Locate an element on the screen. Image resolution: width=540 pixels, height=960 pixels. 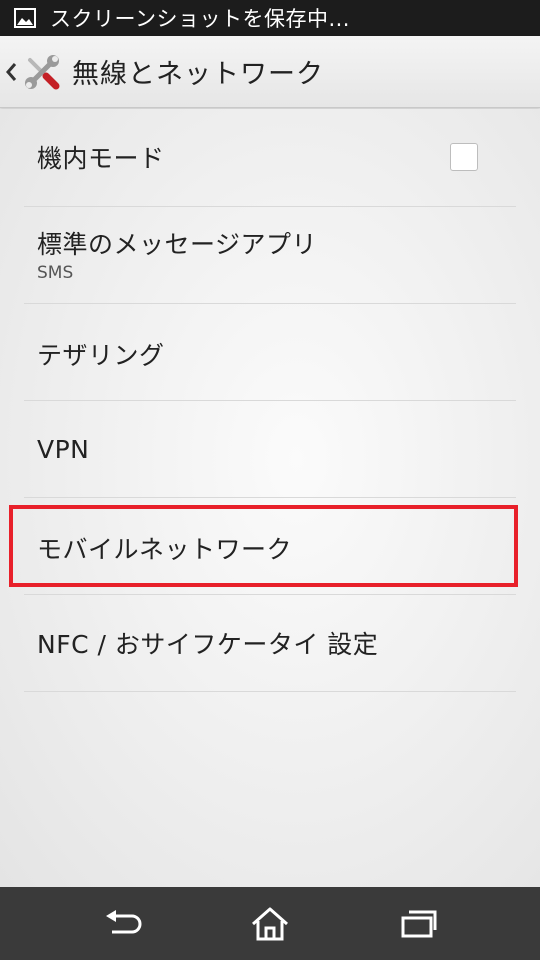
page-title: 無線とネットワーク is located at coordinates (198, 74).